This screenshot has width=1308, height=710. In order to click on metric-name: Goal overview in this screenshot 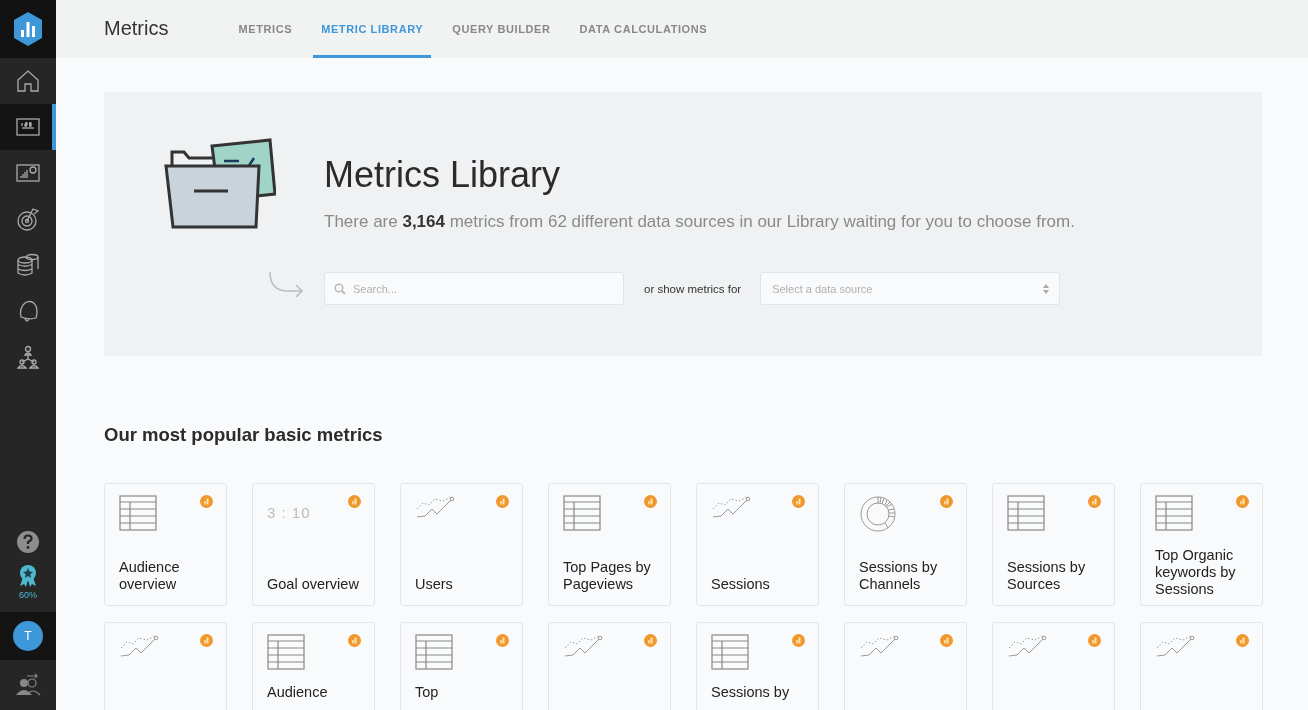, I will do `click(313, 584)`.